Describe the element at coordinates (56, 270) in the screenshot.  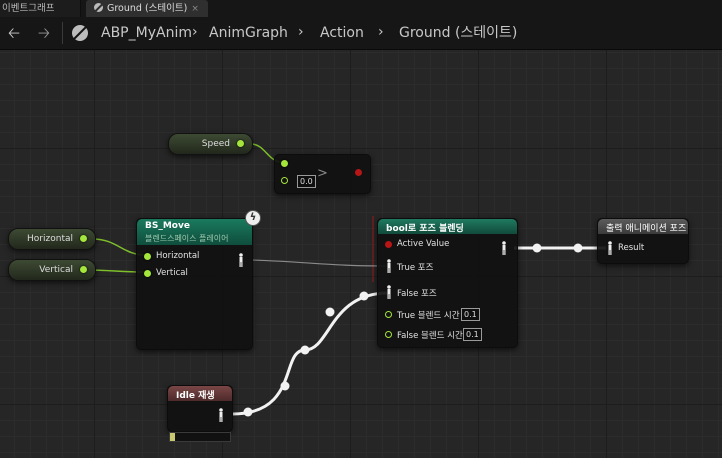
I see `variable-label: Vertical` at that location.